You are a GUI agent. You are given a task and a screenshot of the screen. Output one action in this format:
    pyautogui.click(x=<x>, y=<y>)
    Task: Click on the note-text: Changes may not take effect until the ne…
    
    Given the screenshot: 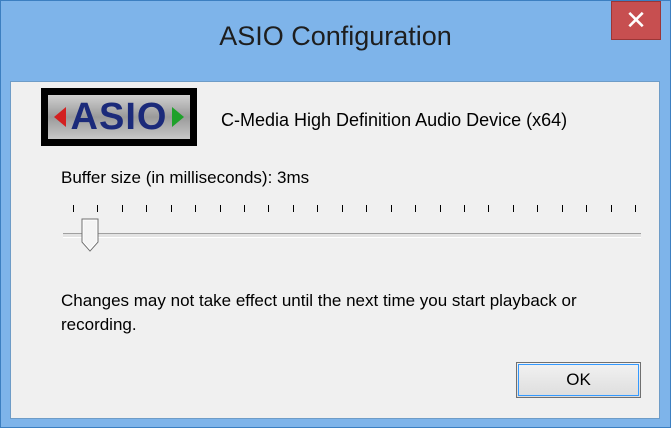 What is the action you would take?
    pyautogui.click(x=319, y=312)
    